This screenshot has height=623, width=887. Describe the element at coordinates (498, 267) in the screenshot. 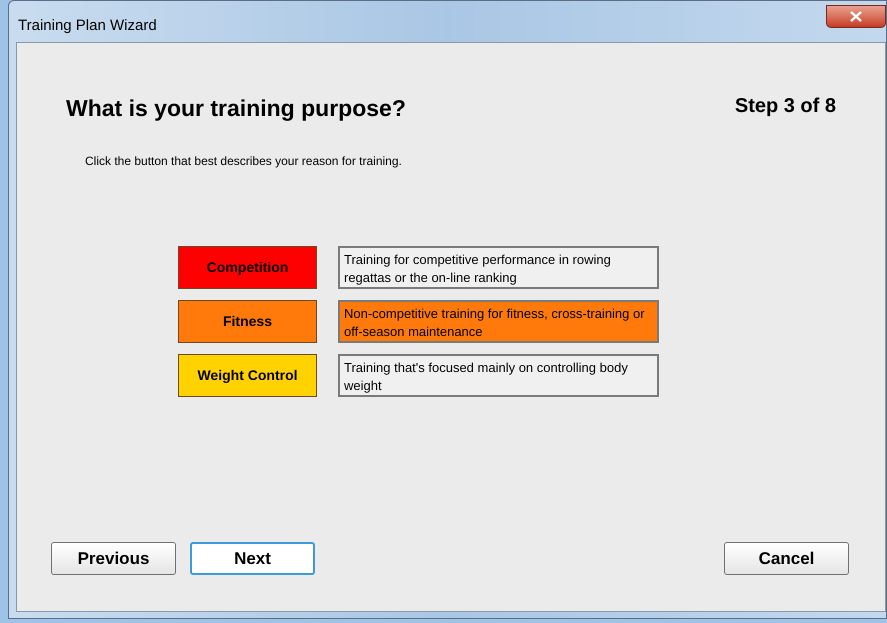

I see `option-description: Training for competitive performance in rowing regattas or the on-line ranking` at that location.